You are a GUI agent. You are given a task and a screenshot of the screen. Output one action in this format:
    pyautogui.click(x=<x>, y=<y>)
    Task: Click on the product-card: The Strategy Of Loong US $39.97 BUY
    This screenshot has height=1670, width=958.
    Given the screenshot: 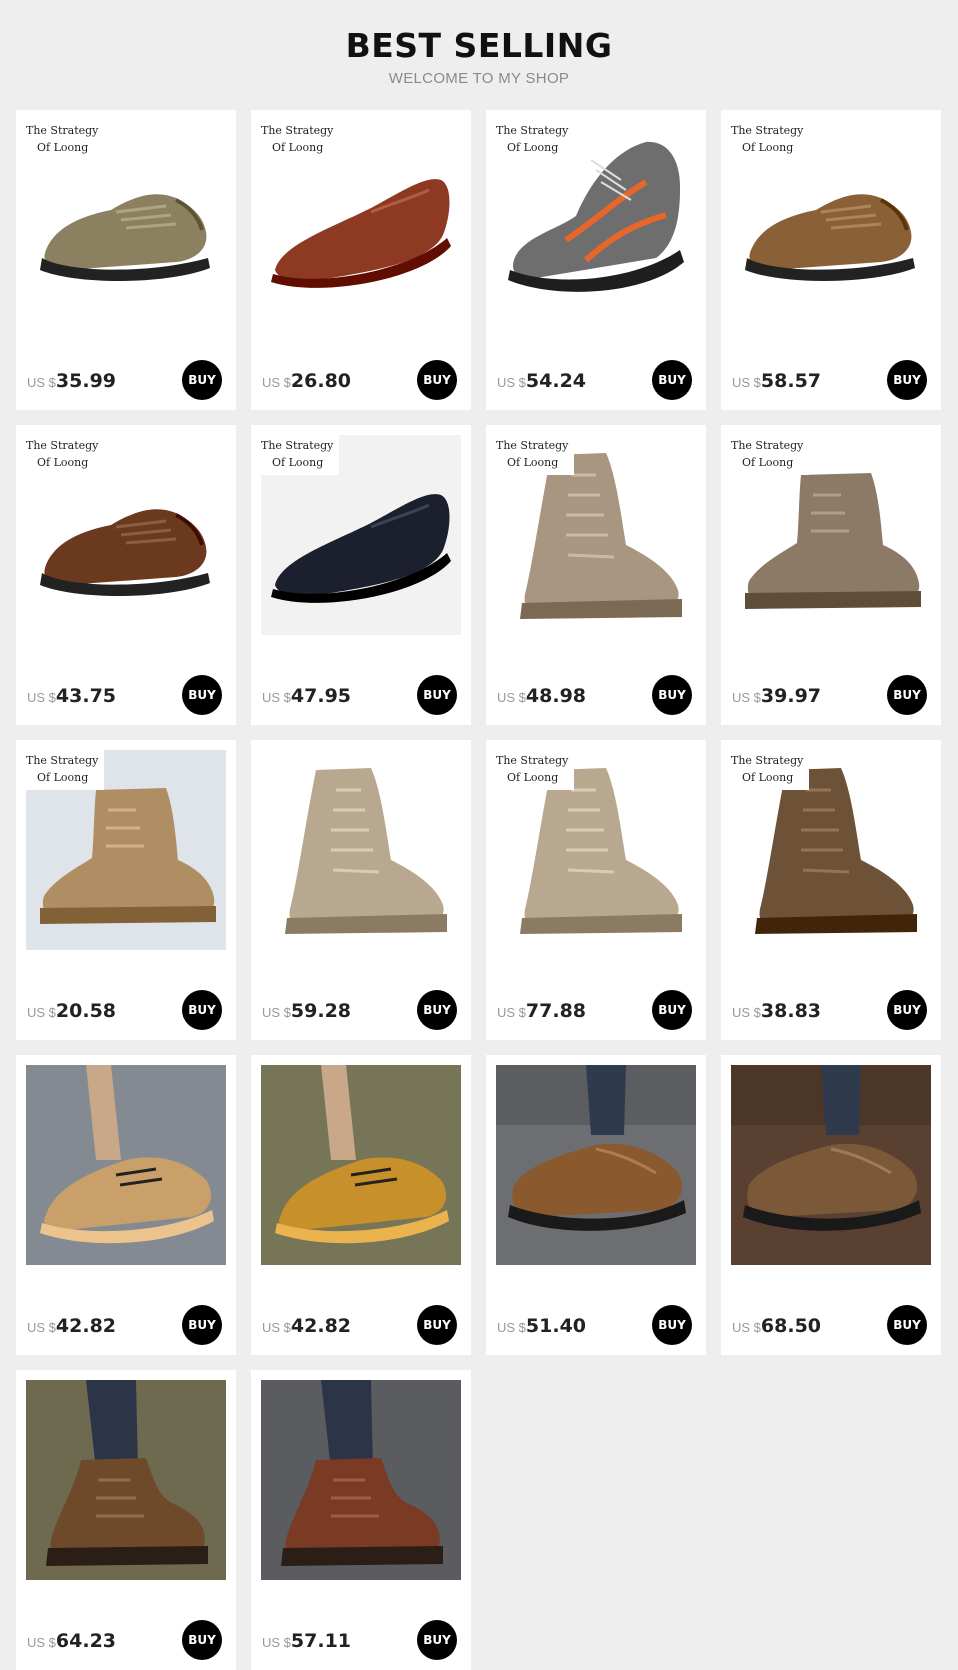 What is the action you would take?
    pyautogui.click(x=831, y=575)
    